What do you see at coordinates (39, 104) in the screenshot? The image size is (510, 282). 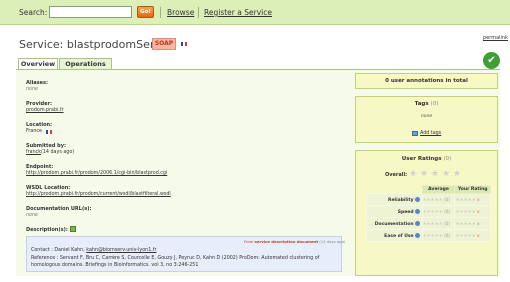 I see `provider-label: Provider:` at bounding box center [39, 104].